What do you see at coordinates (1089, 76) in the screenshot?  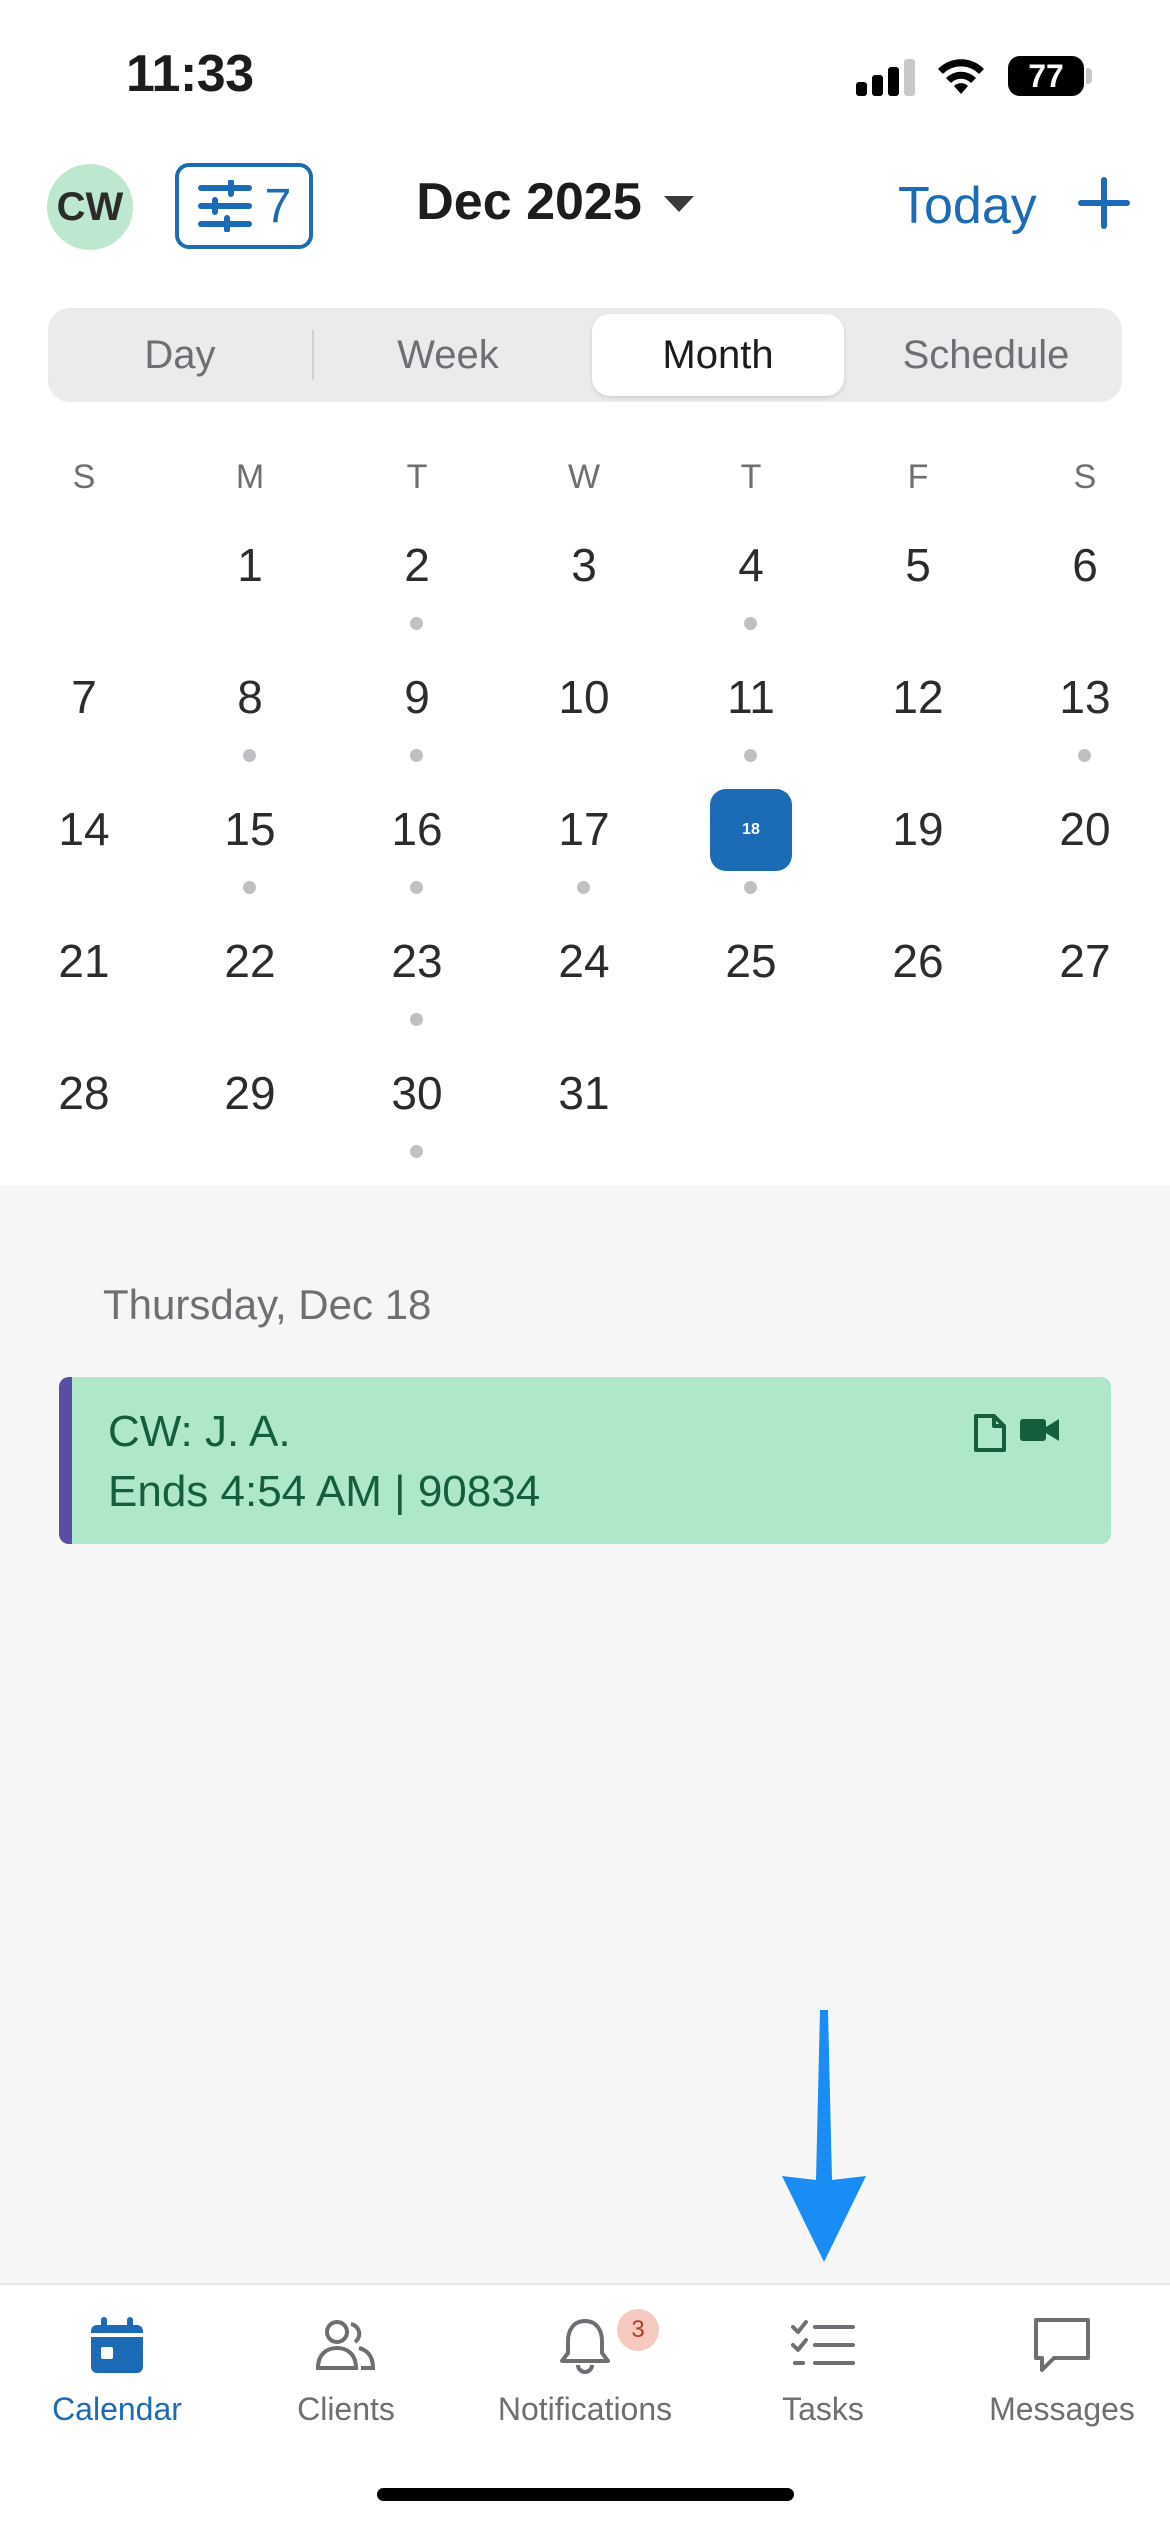 I see `battery-cap` at bounding box center [1089, 76].